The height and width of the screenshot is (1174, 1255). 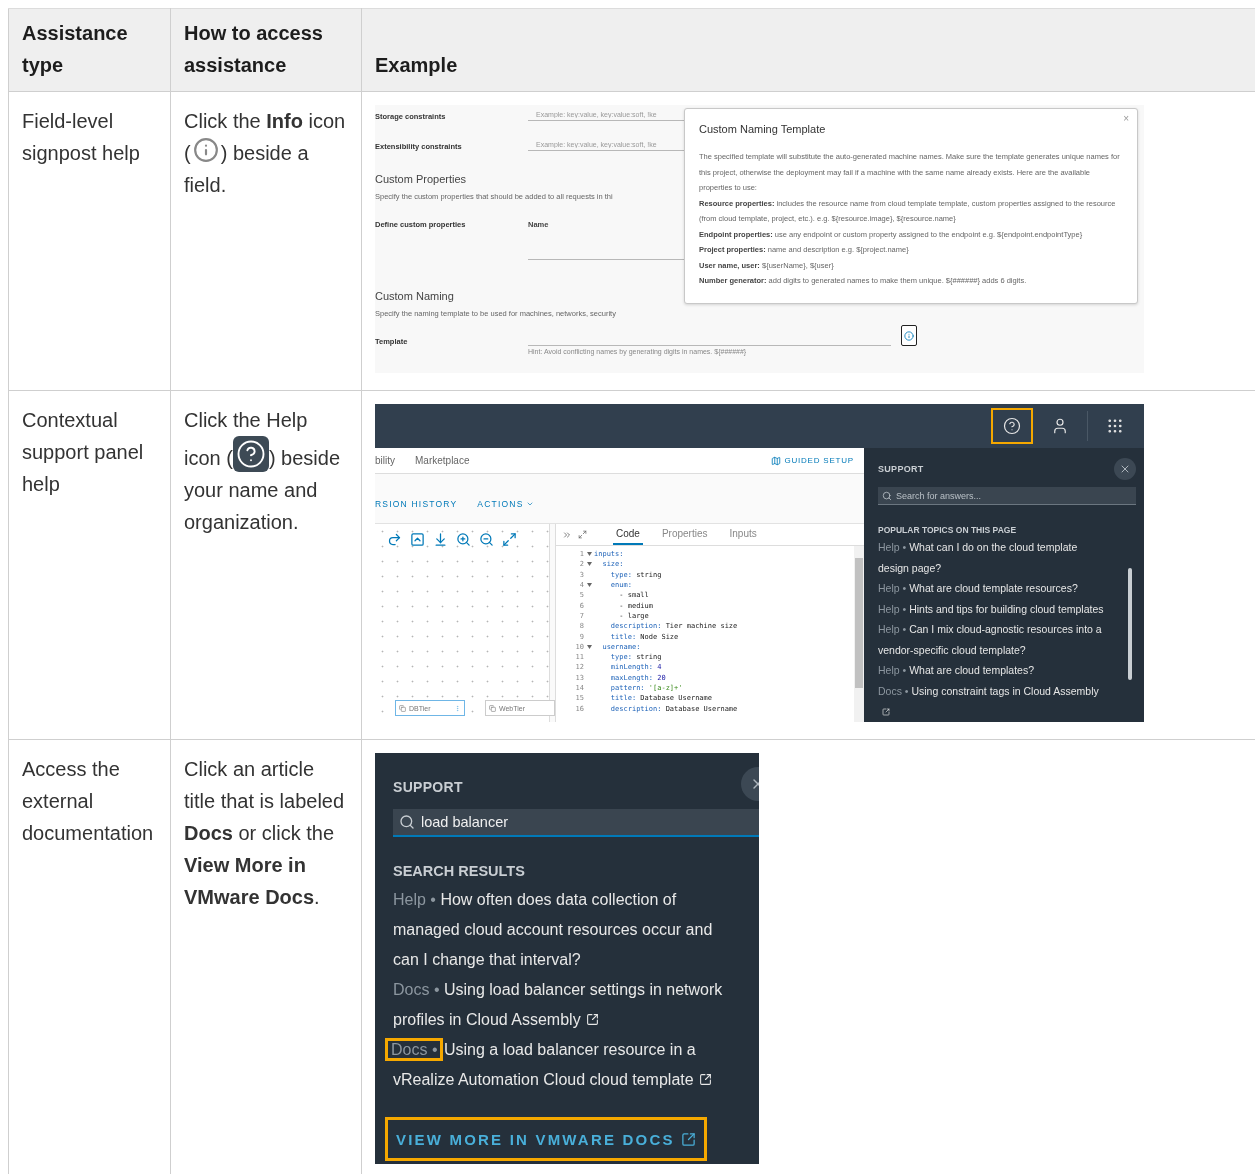 What do you see at coordinates (572, 1065) in the screenshot?
I see `search-result-link: Docs • Using a load balancer resource in a vRealize Automation Cloud cloud template` at bounding box center [572, 1065].